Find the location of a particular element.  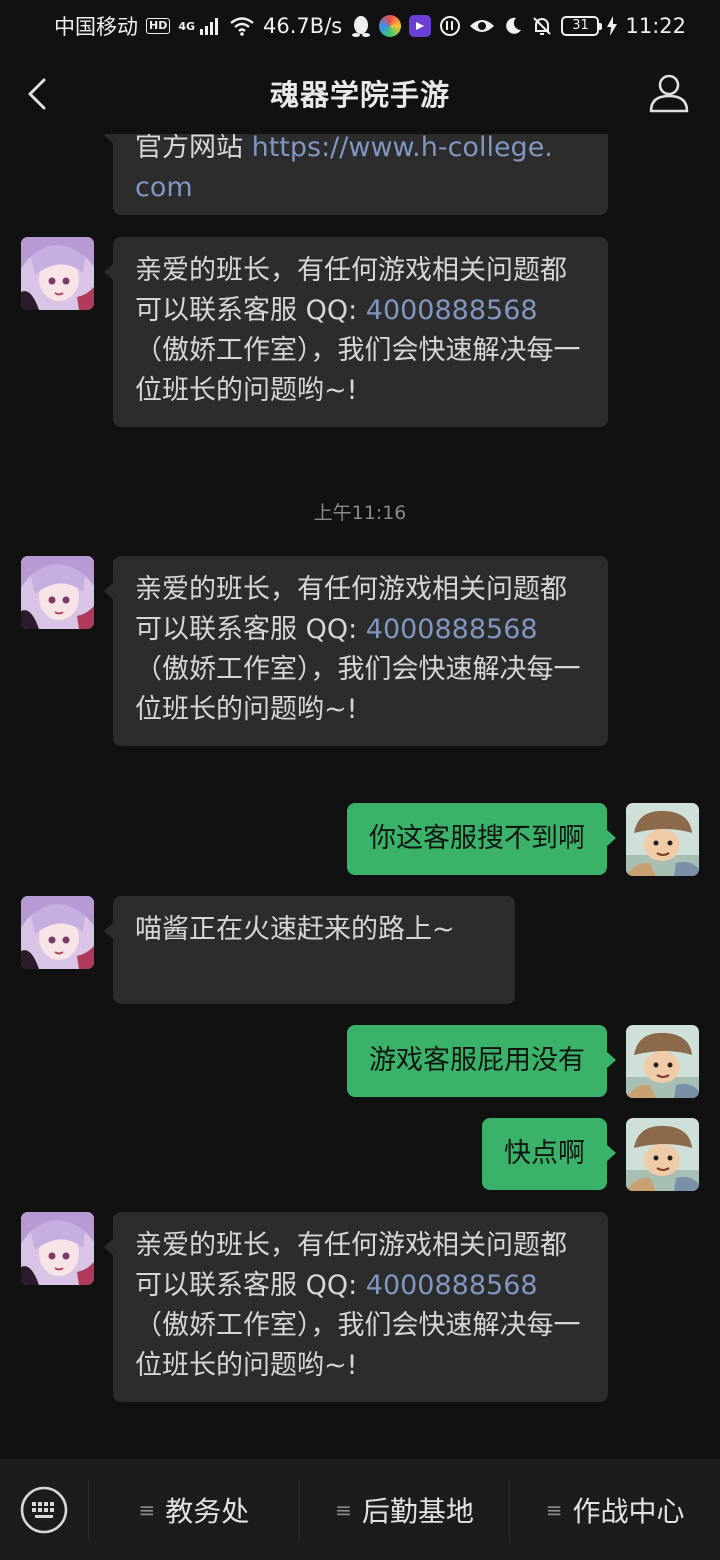

status-bar: 中国移动 HD 4G 46.7B/s 31 11:22 is located at coordinates (360, 26).